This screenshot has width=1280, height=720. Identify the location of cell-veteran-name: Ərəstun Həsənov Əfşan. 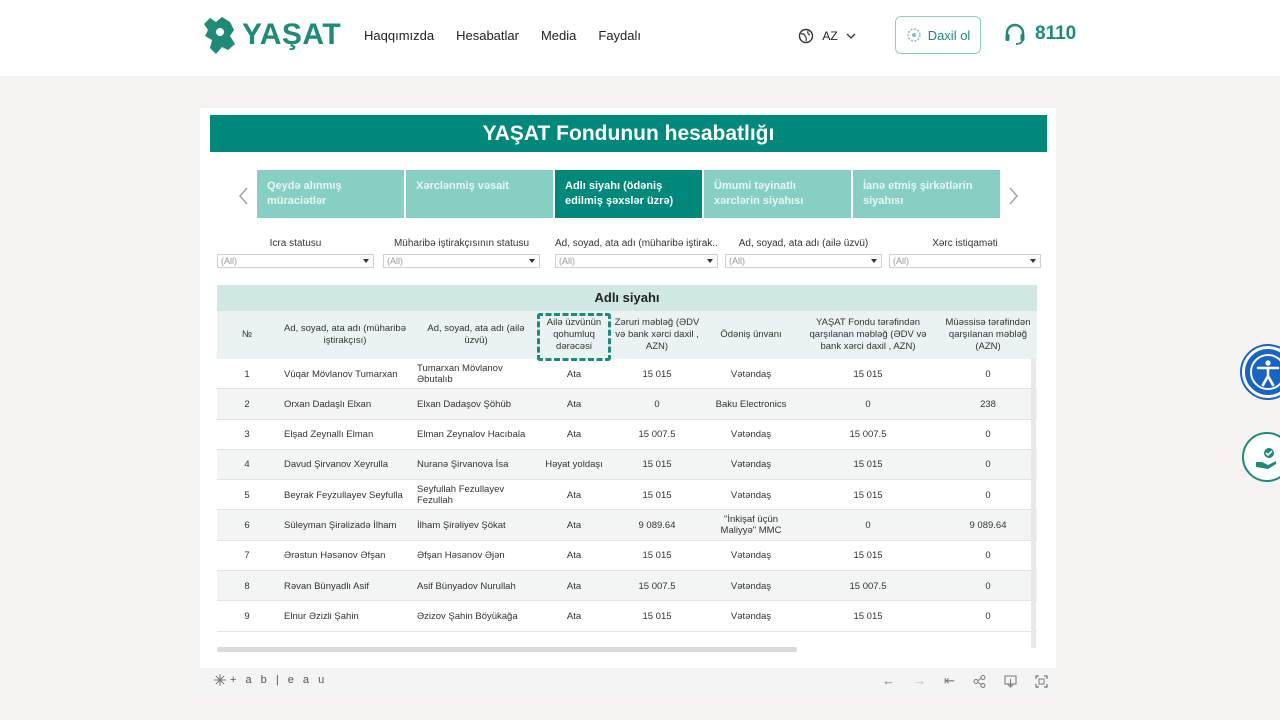
(335, 556).